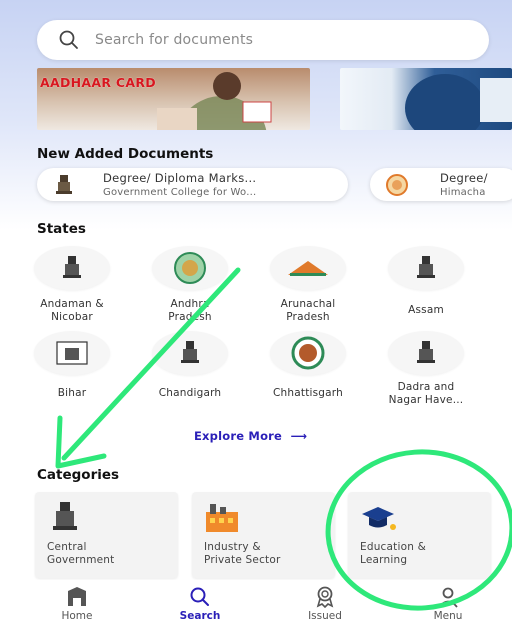 The width and height of the screenshot is (512, 628). I want to click on nav-menu: Menu, so click(448, 604).